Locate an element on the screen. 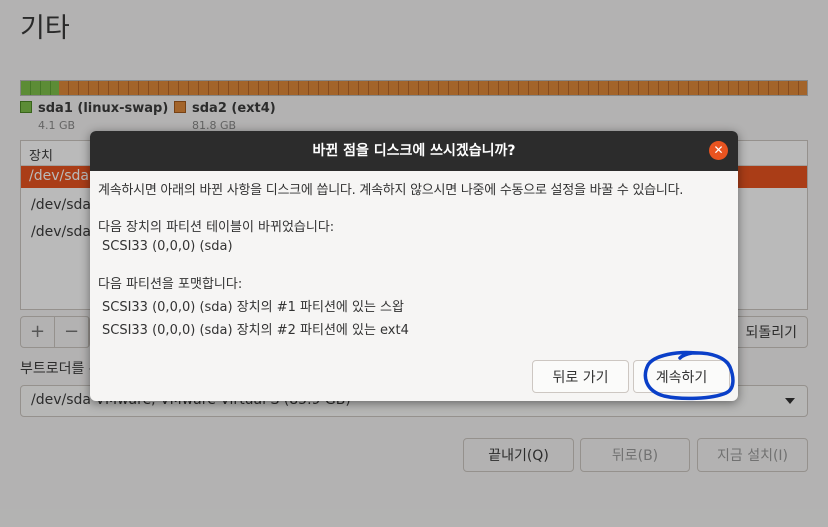  dialog-titlebar: 바뀐 점을 디스크에 쓰시겠습니까? ✕ is located at coordinates (414, 151).